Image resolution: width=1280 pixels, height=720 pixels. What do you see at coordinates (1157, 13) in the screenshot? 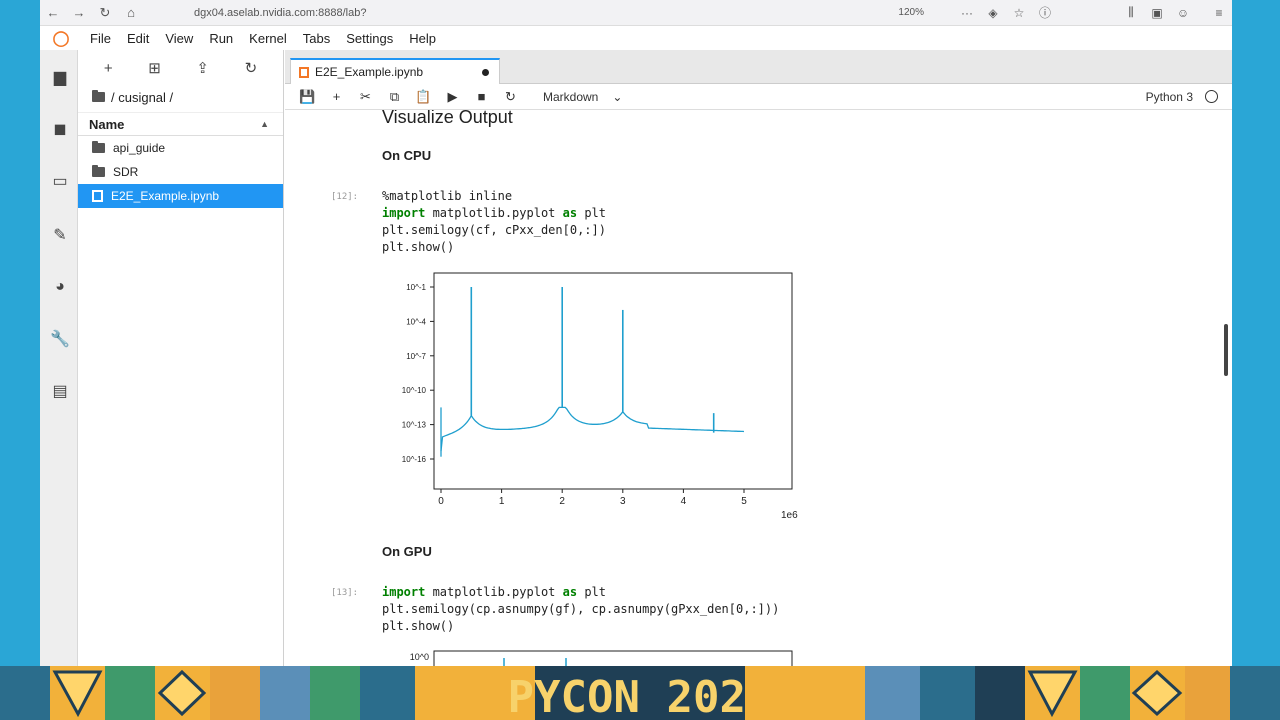
I see `sidebar-icon: ▣` at bounding box center [1157, 13].